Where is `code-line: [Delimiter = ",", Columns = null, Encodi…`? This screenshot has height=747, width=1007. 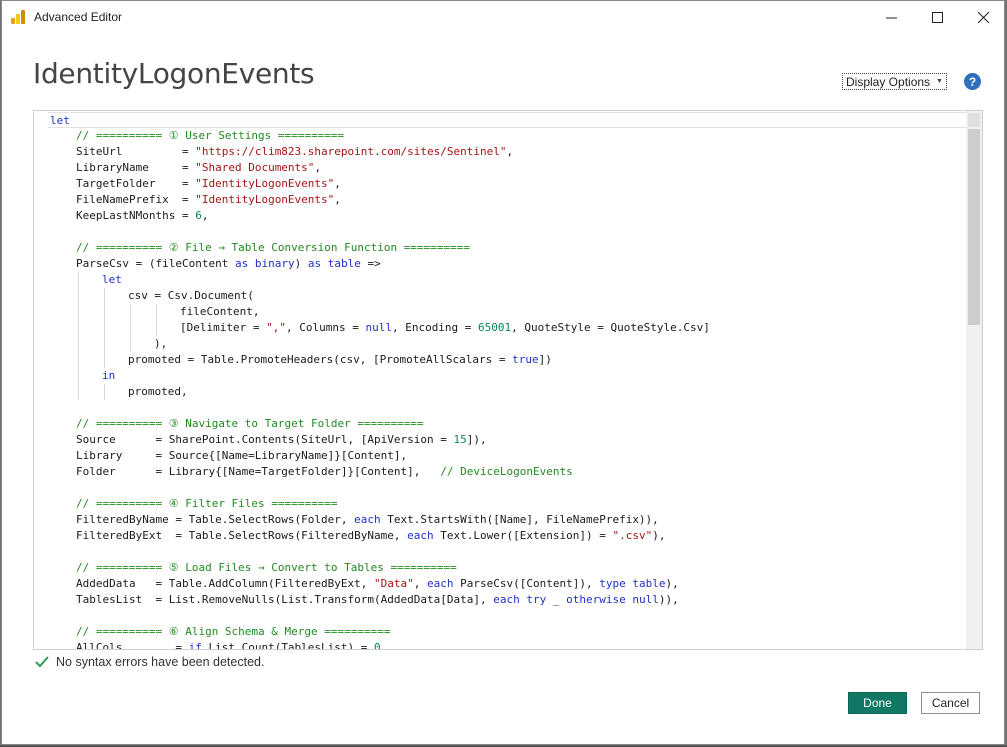
code-line: [Delimiter = ",", Columns = null, Encodi… is located at coordinates (500, 328).